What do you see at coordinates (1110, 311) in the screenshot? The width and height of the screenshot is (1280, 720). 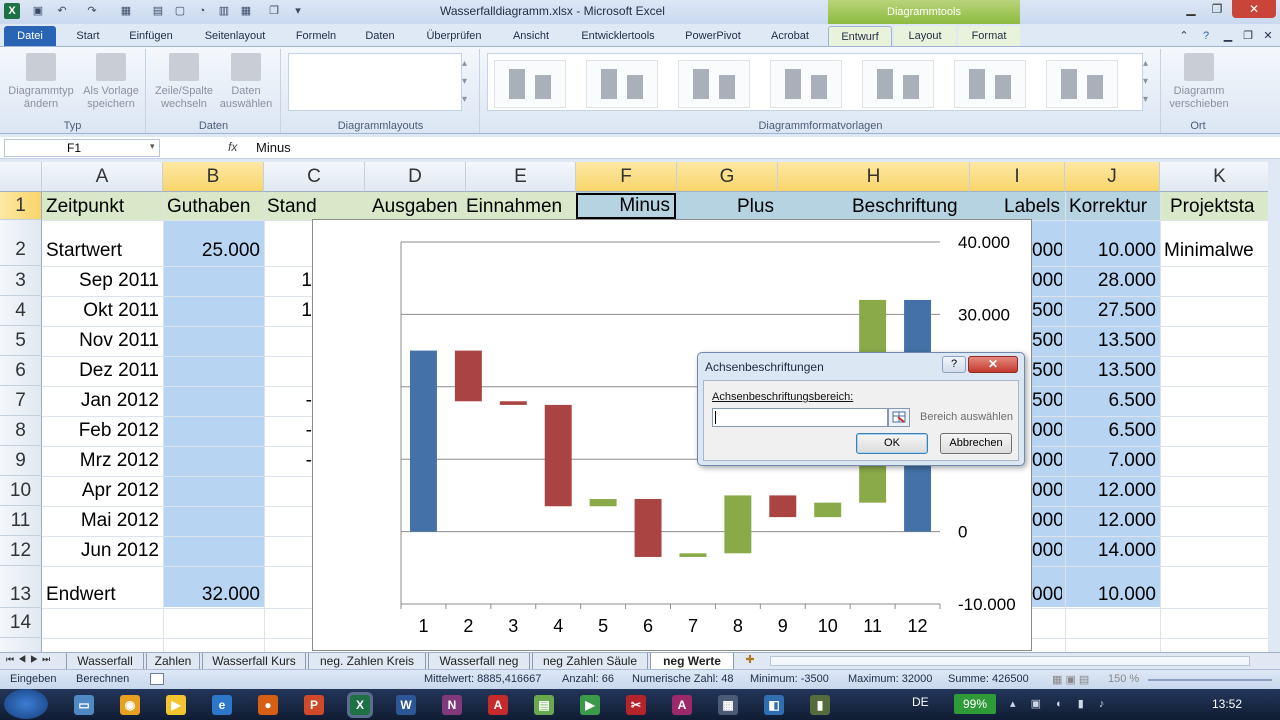 I see `cell-j4: 27.500` at bounding box center [1110, 311].